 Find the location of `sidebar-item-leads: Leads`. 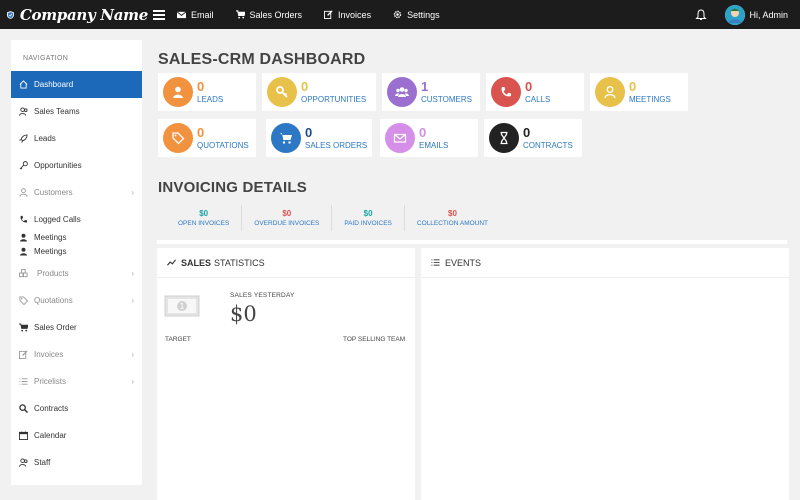

sidebar-item-leads: Leads is located at coordinates (76, 138).